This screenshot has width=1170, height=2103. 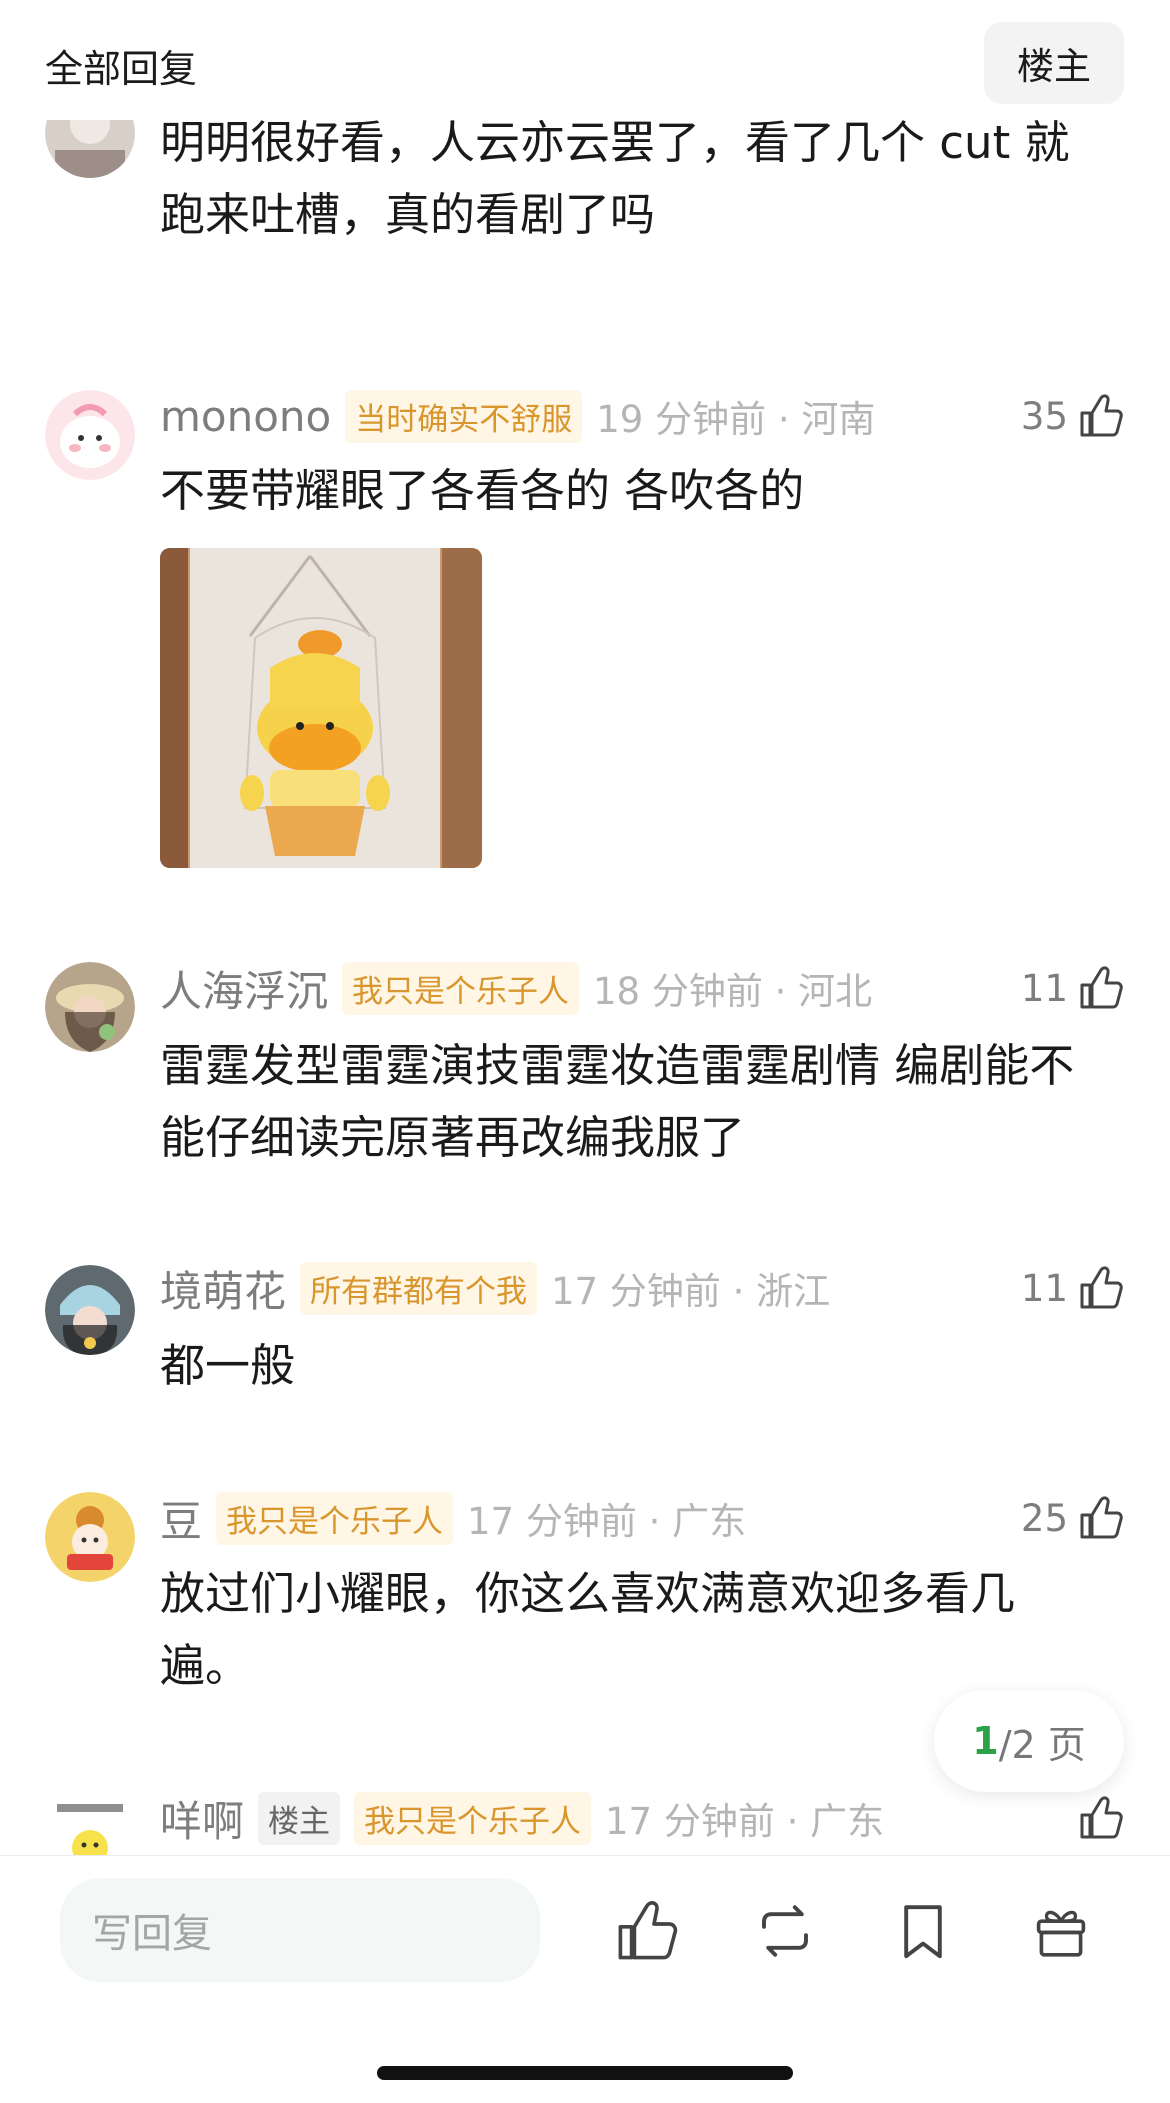 What do you see at coordinates (1073, 416) in the screenshot?
I see `like-button: 35` at bounding box center [1073, 416].